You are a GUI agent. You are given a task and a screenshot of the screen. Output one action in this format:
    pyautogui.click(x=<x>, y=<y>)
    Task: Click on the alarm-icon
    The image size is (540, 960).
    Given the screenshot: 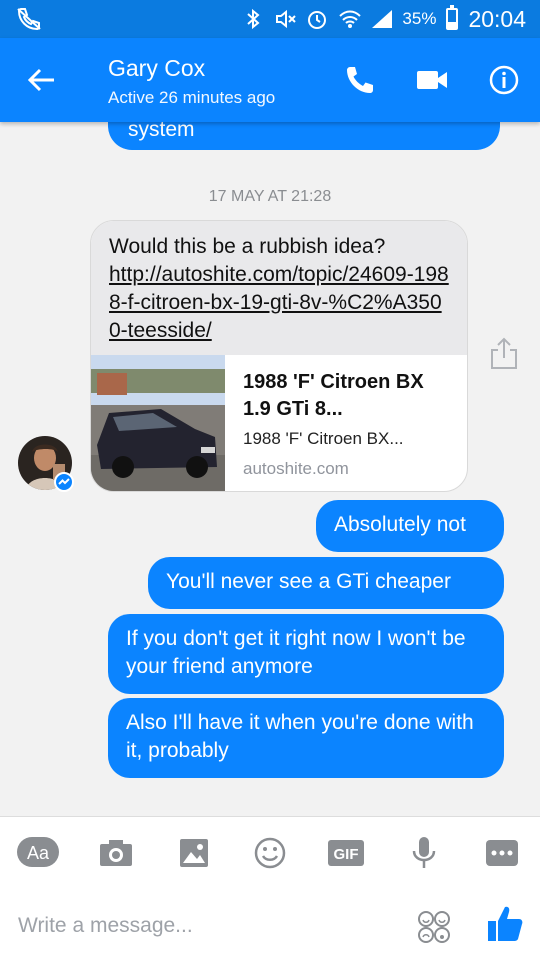 What is the action you would take?
    pyautogui.click(x=317, y=19)
    